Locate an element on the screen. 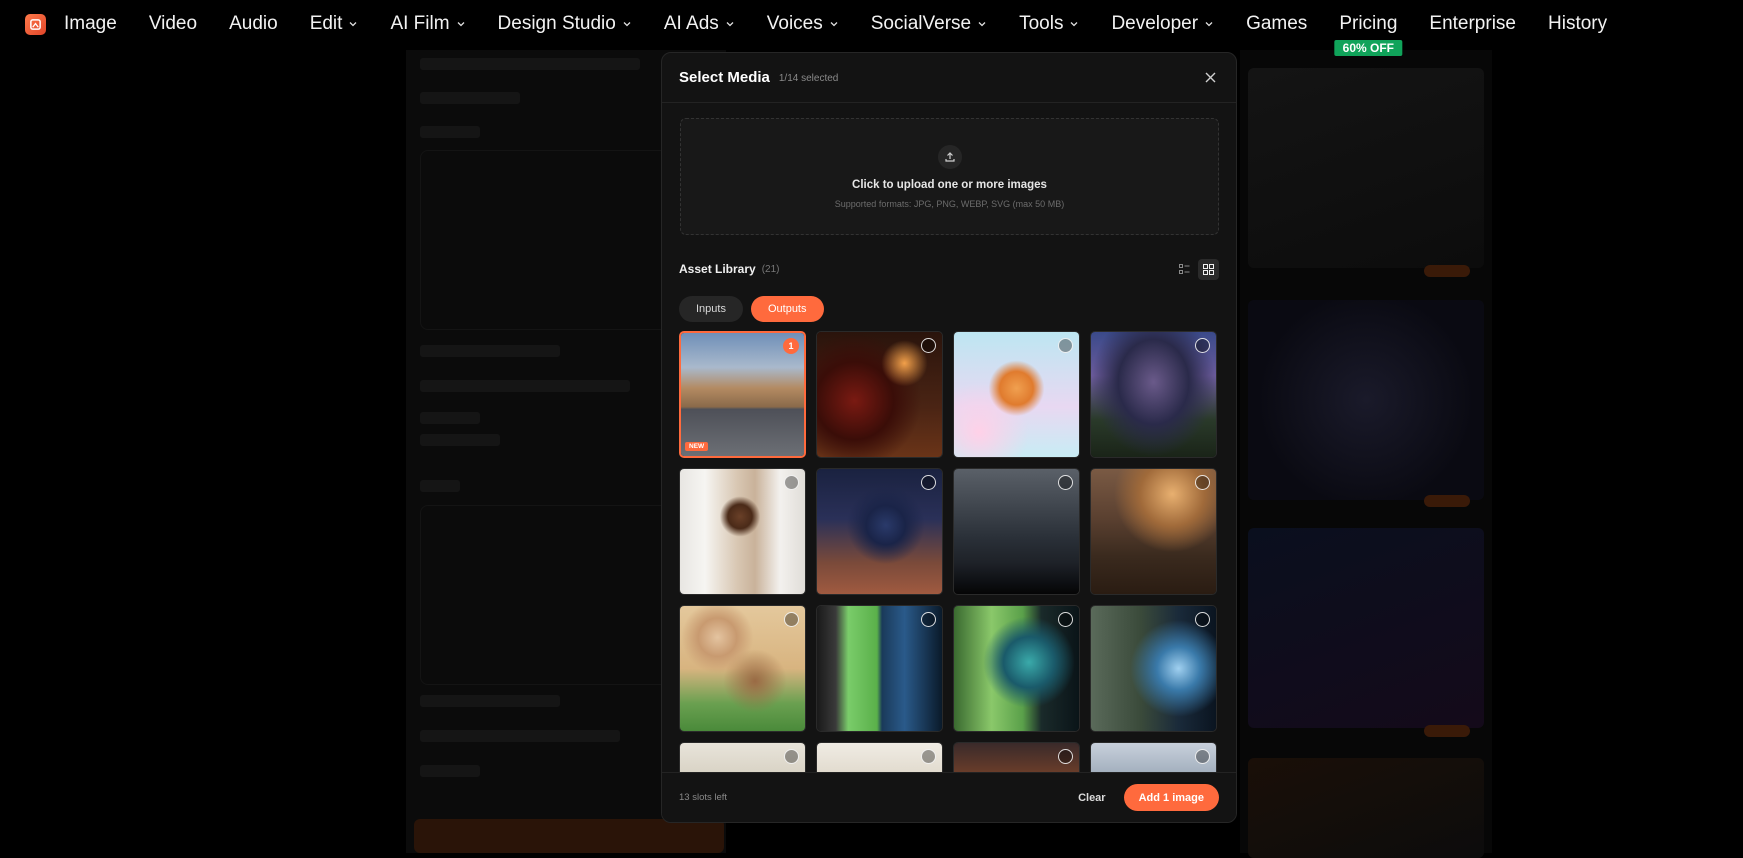  nav-item-label: Voices is located at coordinates (794, 23).